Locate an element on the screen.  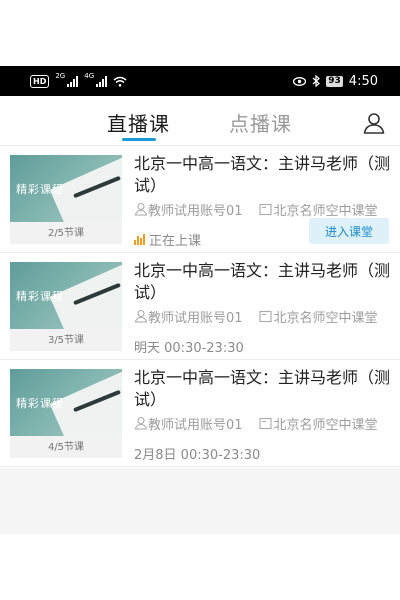
status-text: 明天 00:30-23:30 is located at coordinates (189, 348).